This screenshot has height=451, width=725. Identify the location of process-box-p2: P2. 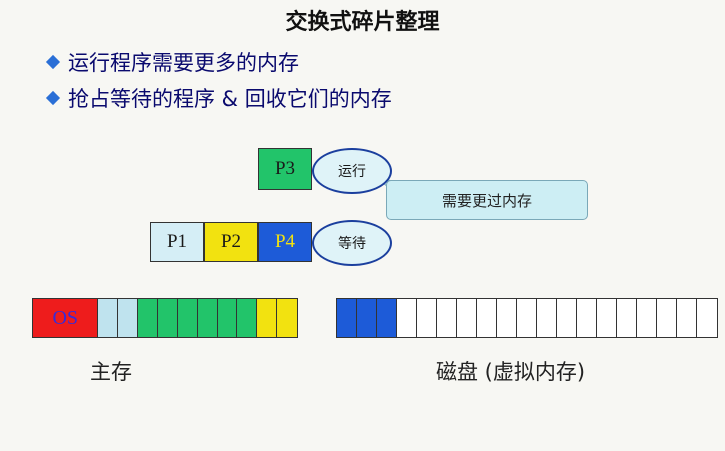
(231, 242).